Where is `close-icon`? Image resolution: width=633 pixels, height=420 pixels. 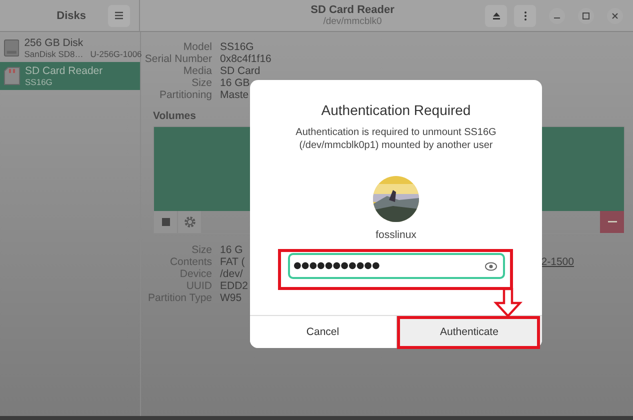
close-icon is located at coordinates (615, 16).